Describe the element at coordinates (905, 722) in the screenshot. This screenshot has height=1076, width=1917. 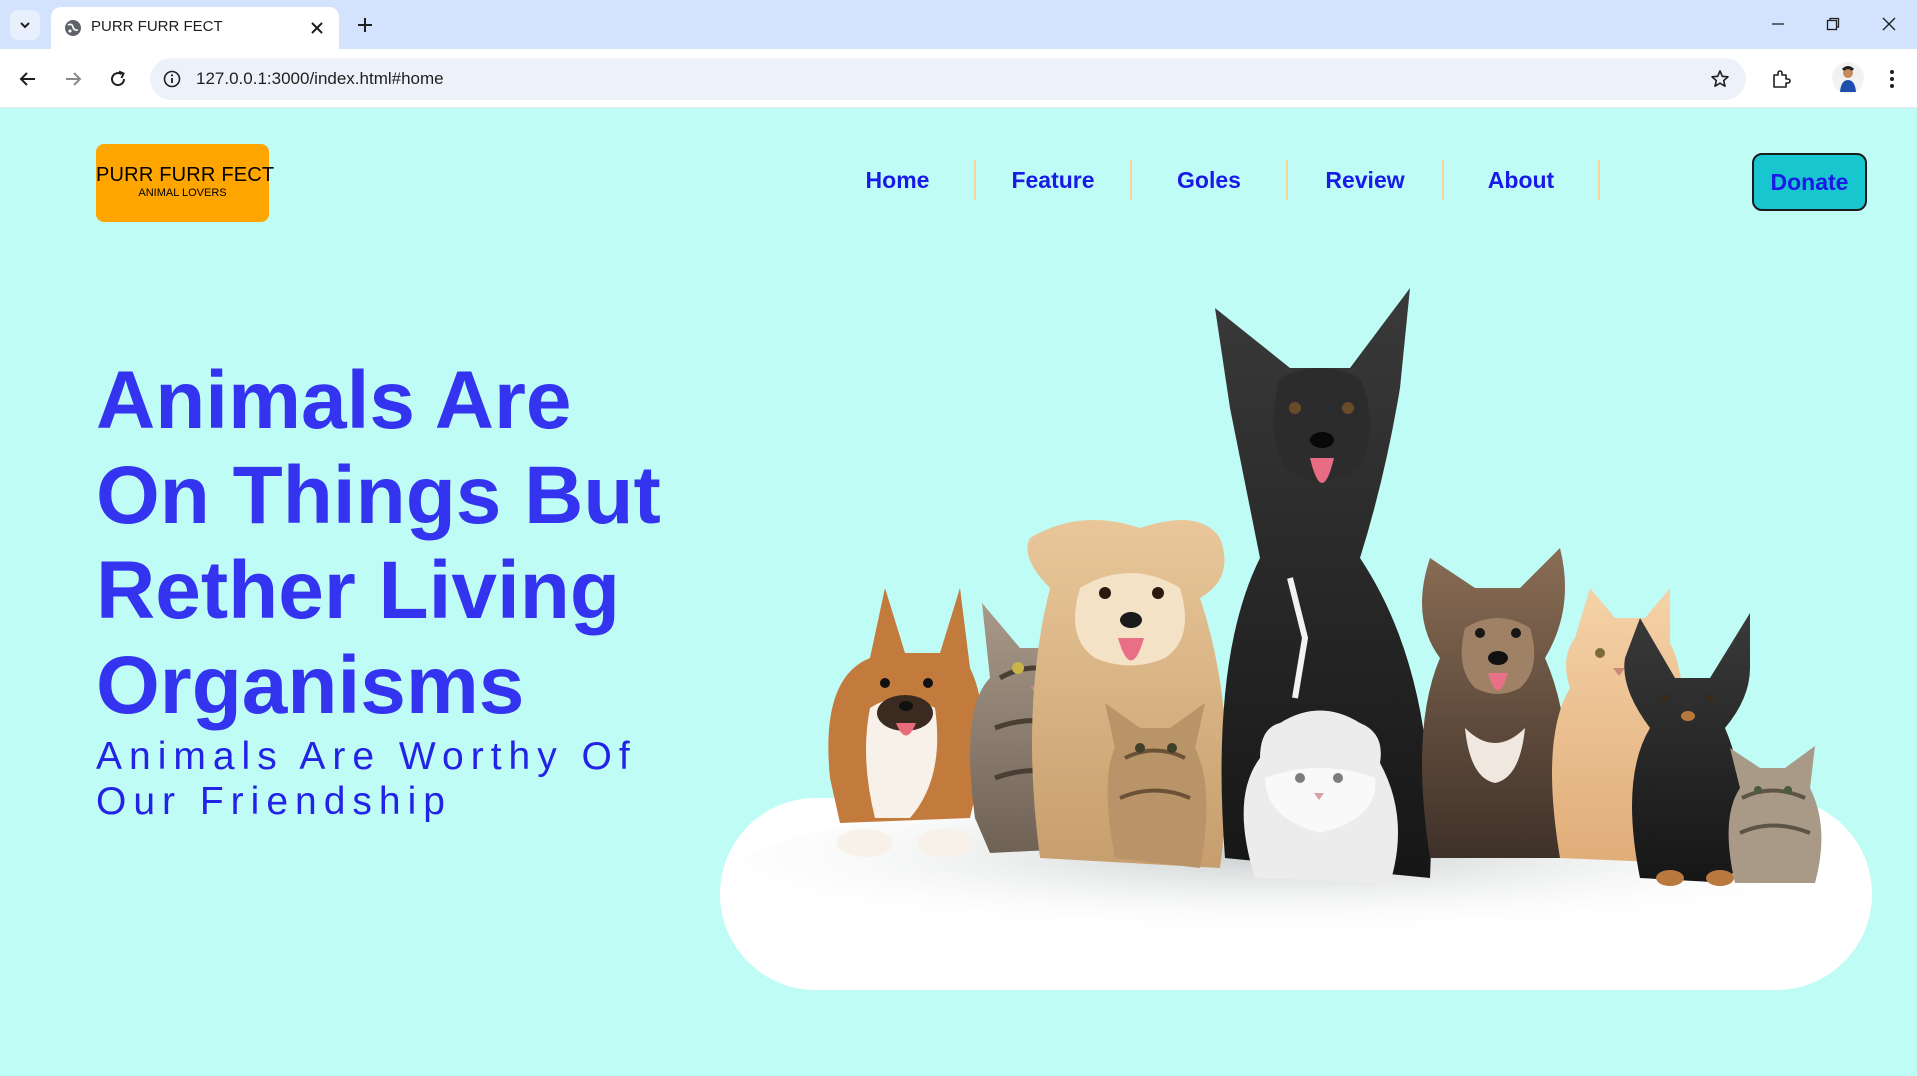
I see `corgi-puppy` at that location.